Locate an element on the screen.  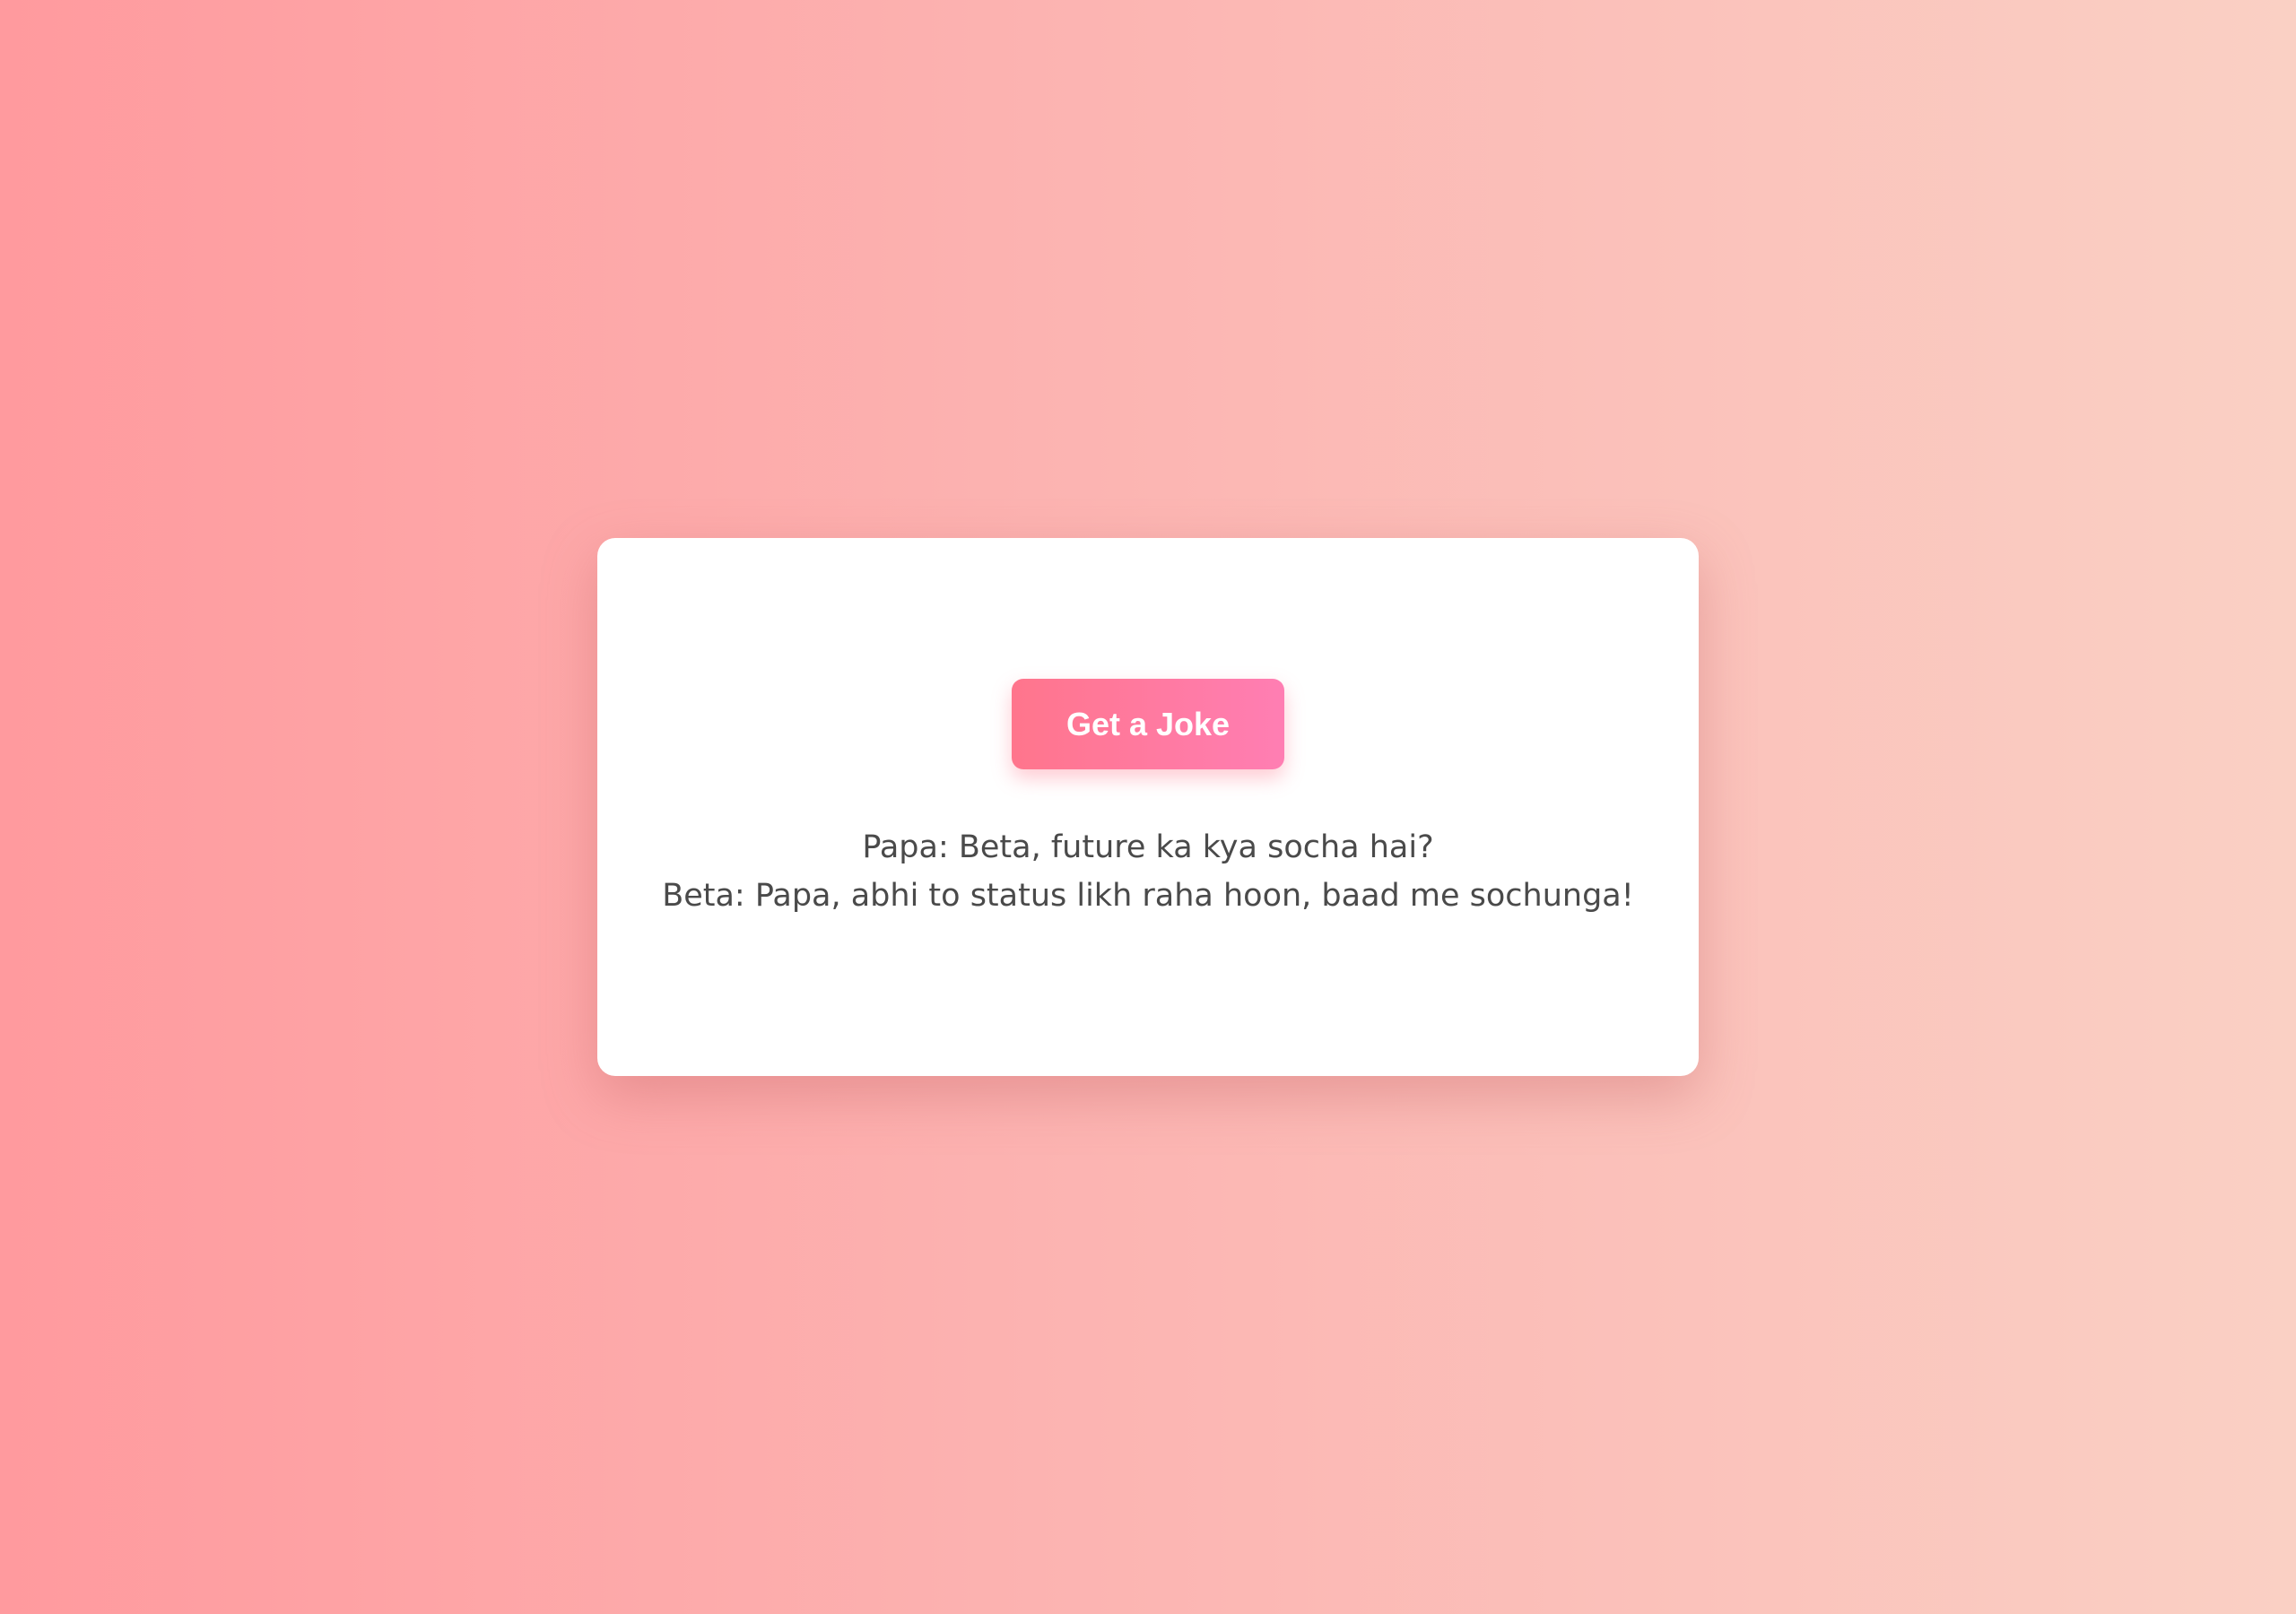
joke-line-question: Papa: Beta, future ka kya socha hai? is located at coordinates (1148, 847).